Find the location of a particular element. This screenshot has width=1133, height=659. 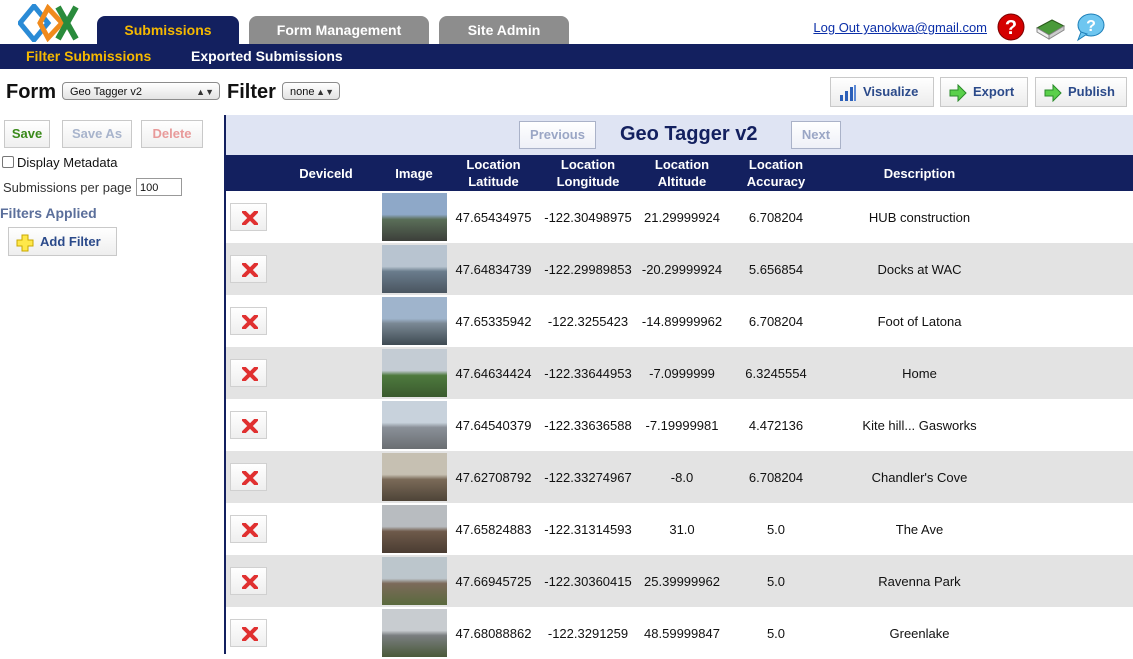

description-cell: Chandler's Cove is located at coordinates (919, 477).